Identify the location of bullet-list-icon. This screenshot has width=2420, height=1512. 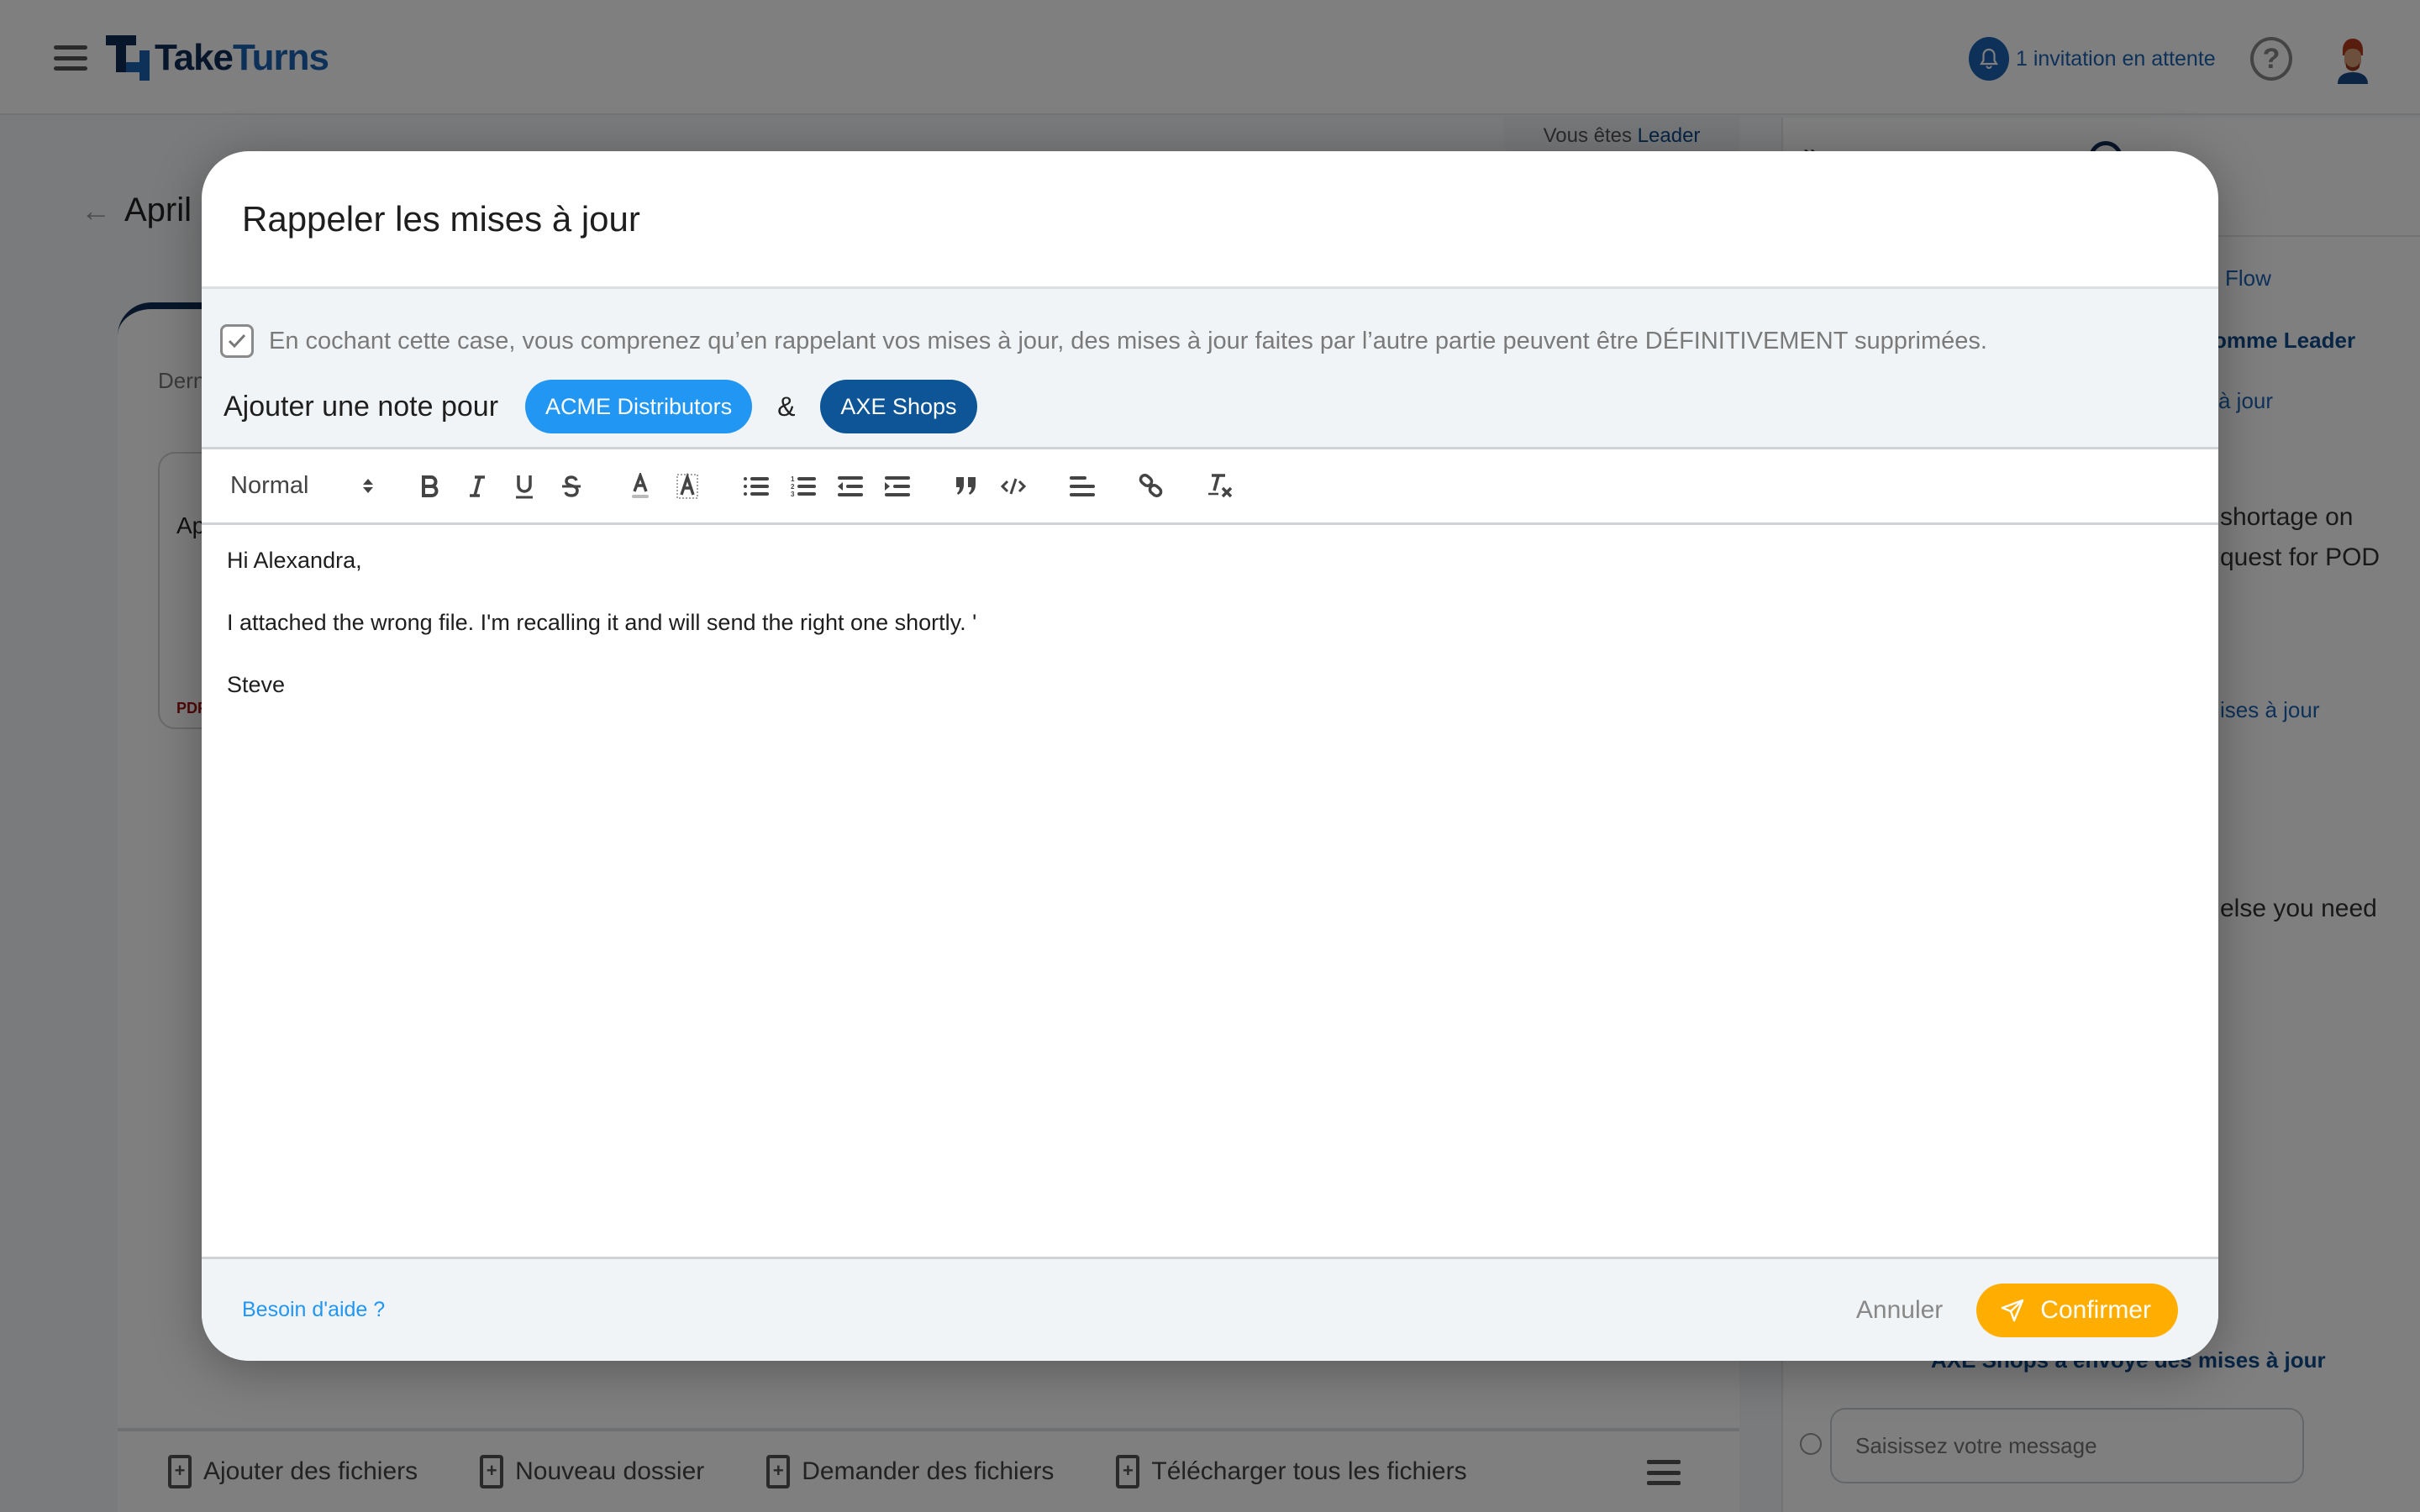
(756, 486).